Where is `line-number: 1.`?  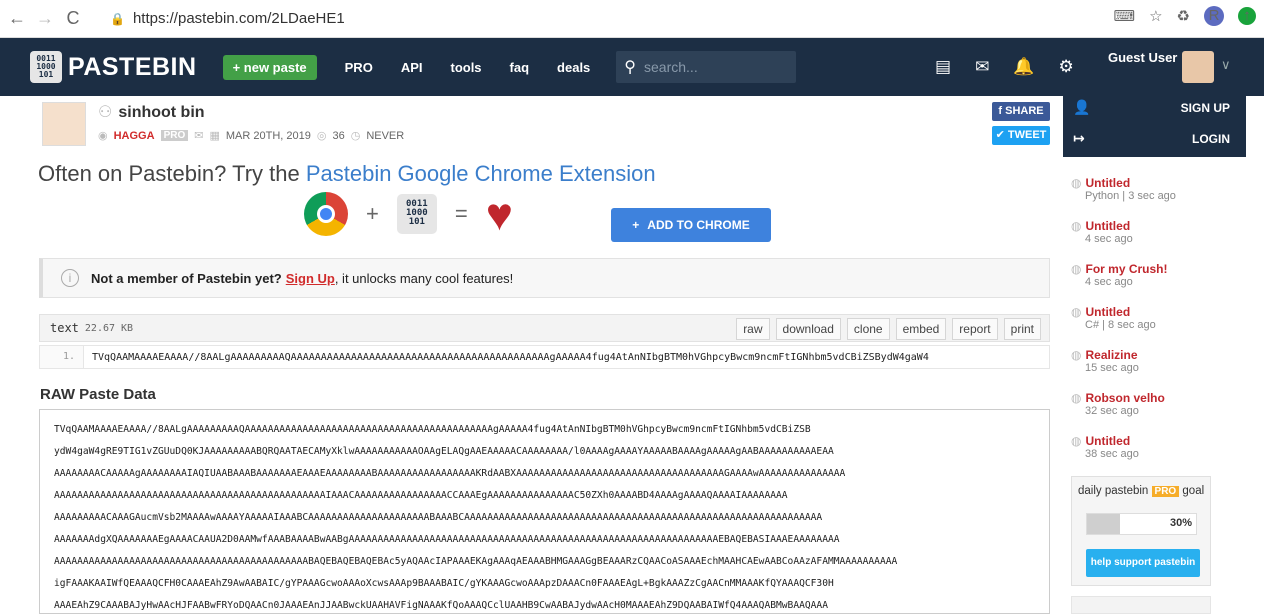 line-number: 1. is located at coordinates (62, 357).